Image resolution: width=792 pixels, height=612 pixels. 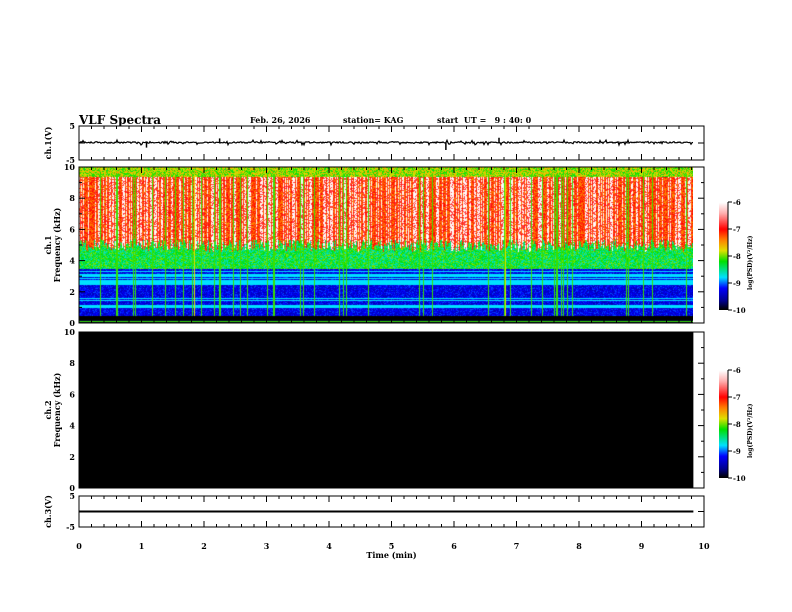 What do you see at coordinates (373, 120) in the screenshot?
I see `station-label: station= KAG` at bounding box center [373, 120].